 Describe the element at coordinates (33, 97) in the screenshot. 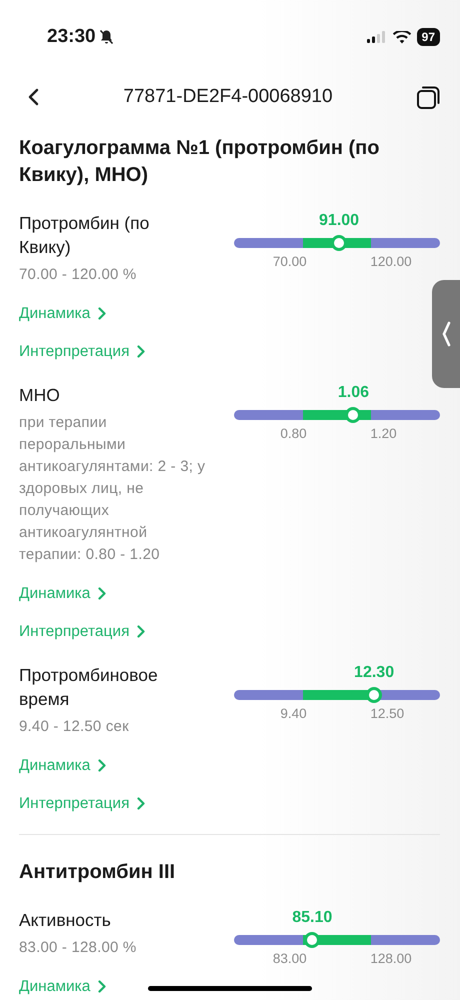

I see `back-button` at that location.